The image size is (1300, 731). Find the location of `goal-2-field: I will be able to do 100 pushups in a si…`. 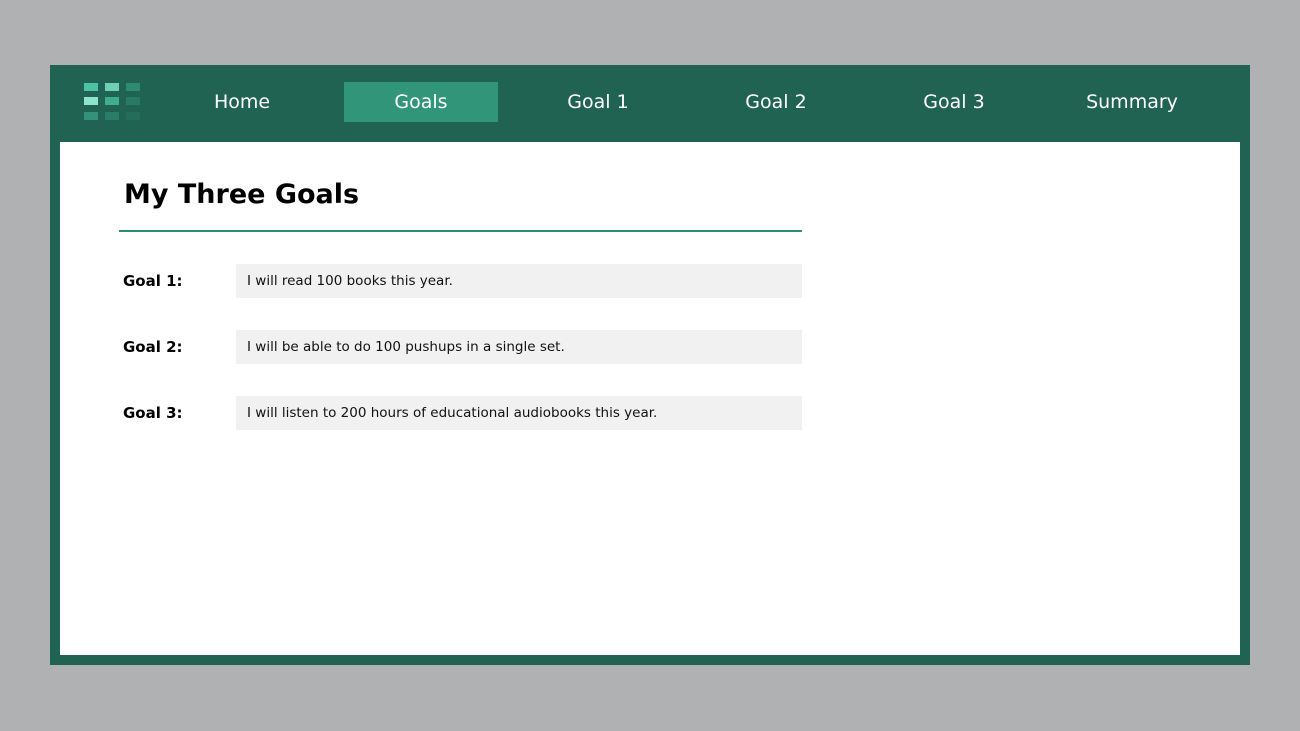

goal-2-field: I will be able to do 100 pushups in a si… is located at coordinates (519, 347).